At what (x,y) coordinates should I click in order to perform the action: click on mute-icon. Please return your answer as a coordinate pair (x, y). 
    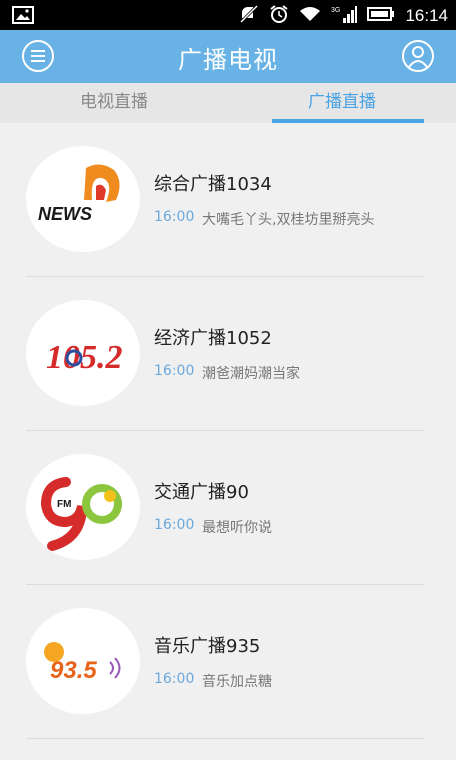
    Looking at the image, I should click on (249, 16).